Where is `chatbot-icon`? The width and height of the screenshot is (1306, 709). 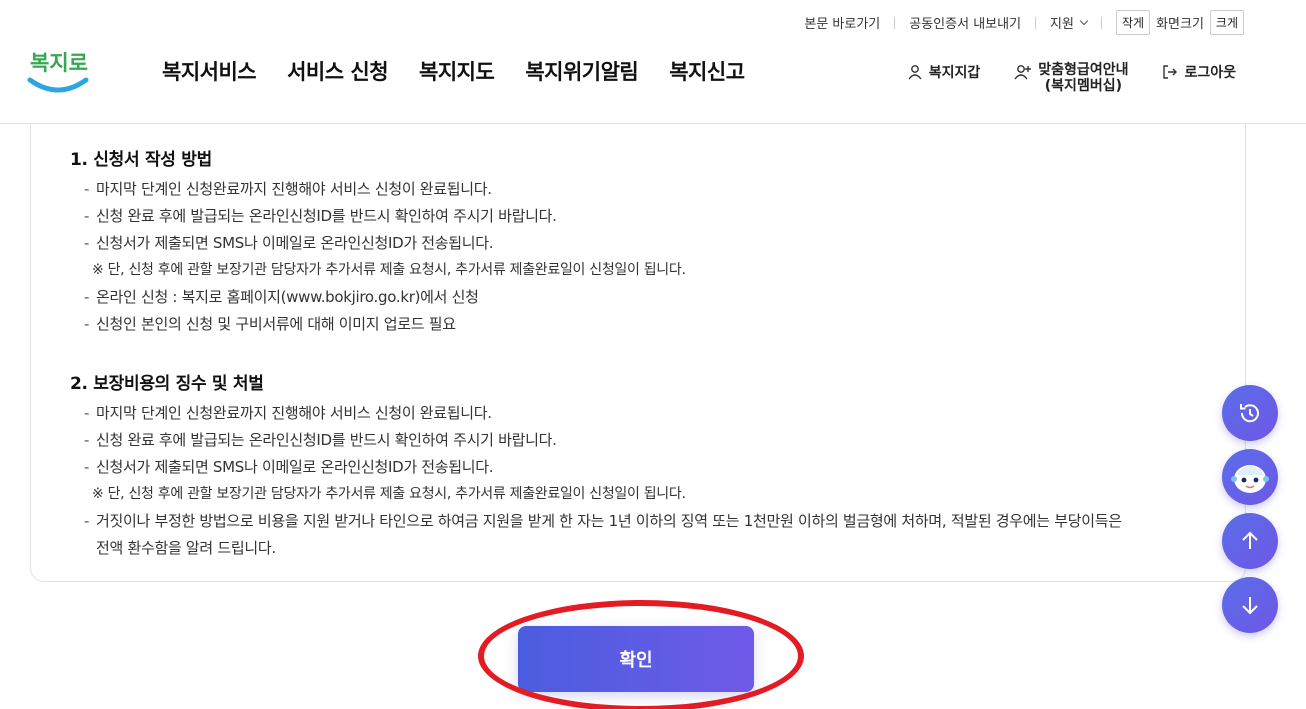
chatbot-icon is located at coordinates (1250, 479).